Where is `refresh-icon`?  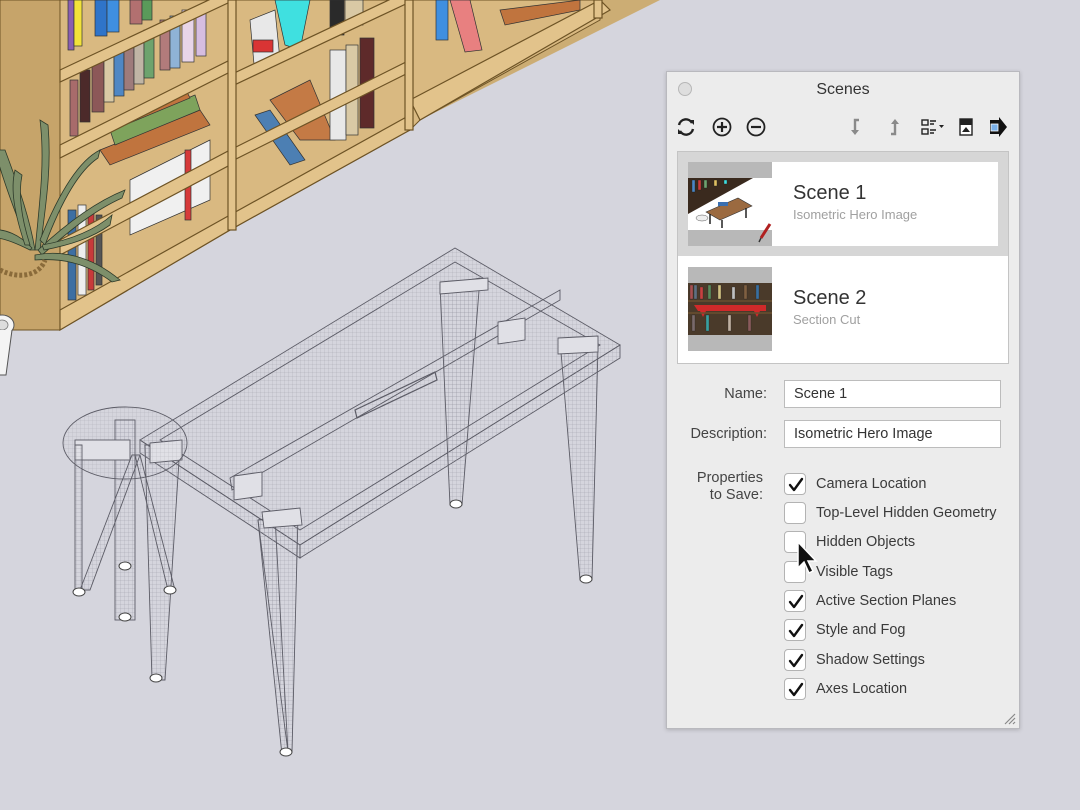 refresh-icon is located at coordinates (686, 127).